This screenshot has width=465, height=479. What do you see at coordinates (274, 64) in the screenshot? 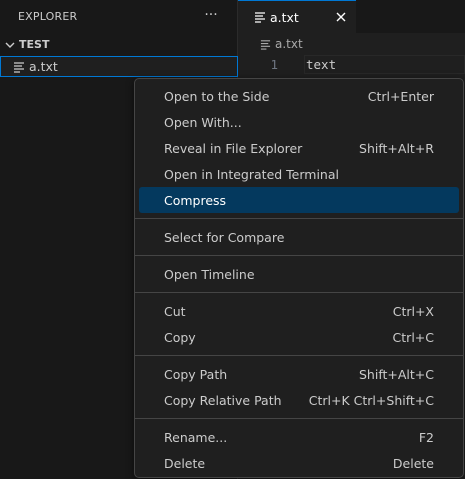
I see `line-number: 1` at bounding box center [274, 64].